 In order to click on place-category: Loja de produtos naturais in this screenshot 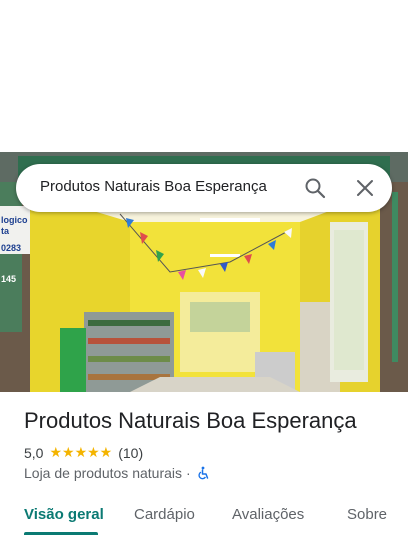, I will do `click(103, 473)`.